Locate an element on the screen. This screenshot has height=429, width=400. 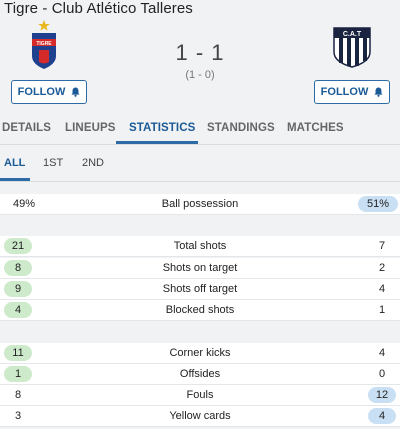
stat-row-ball-possession: 49% Ball possession 51% is located at coordinates (200, 204).